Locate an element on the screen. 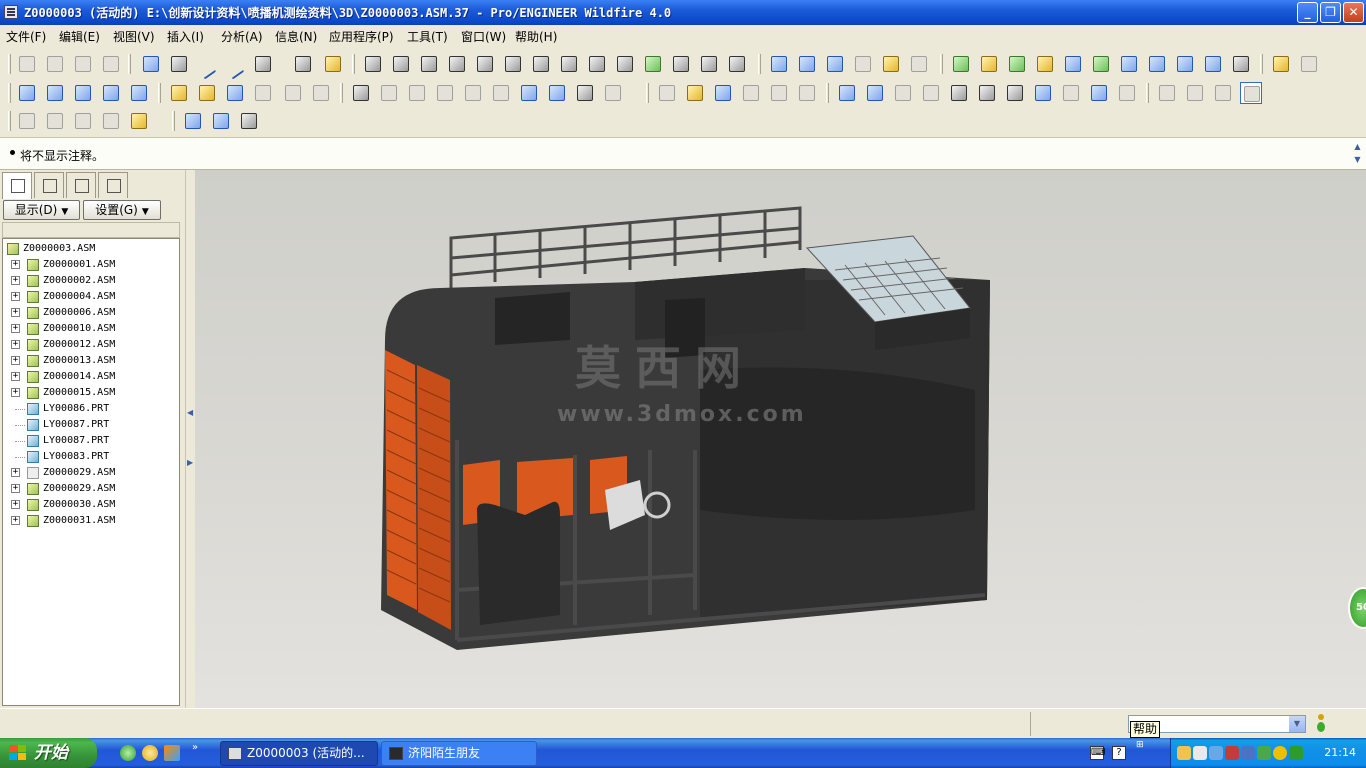  tree-item: + Z0000015.ASM is located at coordinates (90, 393).